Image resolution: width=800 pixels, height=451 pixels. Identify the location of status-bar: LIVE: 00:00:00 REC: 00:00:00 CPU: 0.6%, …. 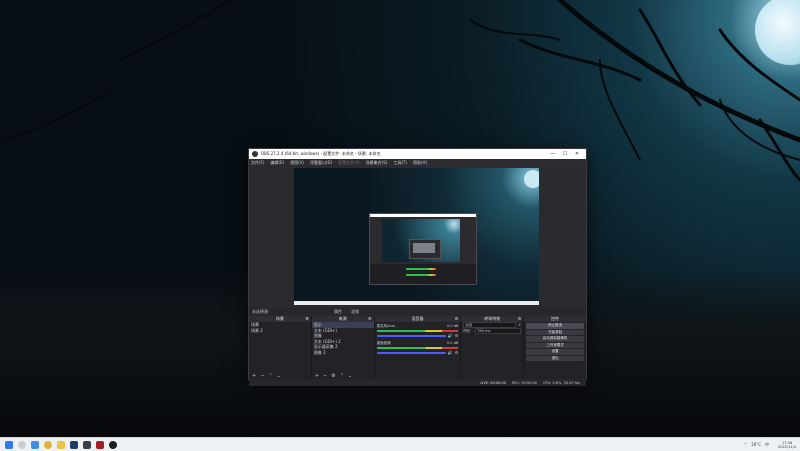
(417, 382).